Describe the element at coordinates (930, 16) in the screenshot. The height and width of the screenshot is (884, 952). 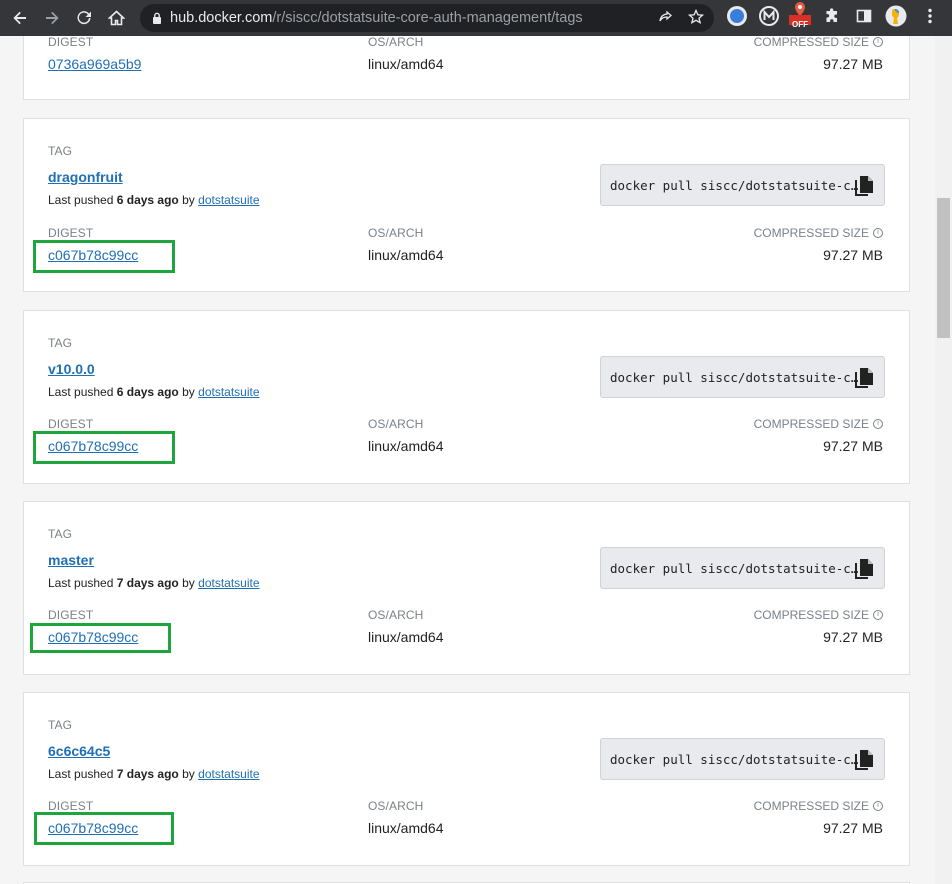
I see `browser-menu-icon` at that location.